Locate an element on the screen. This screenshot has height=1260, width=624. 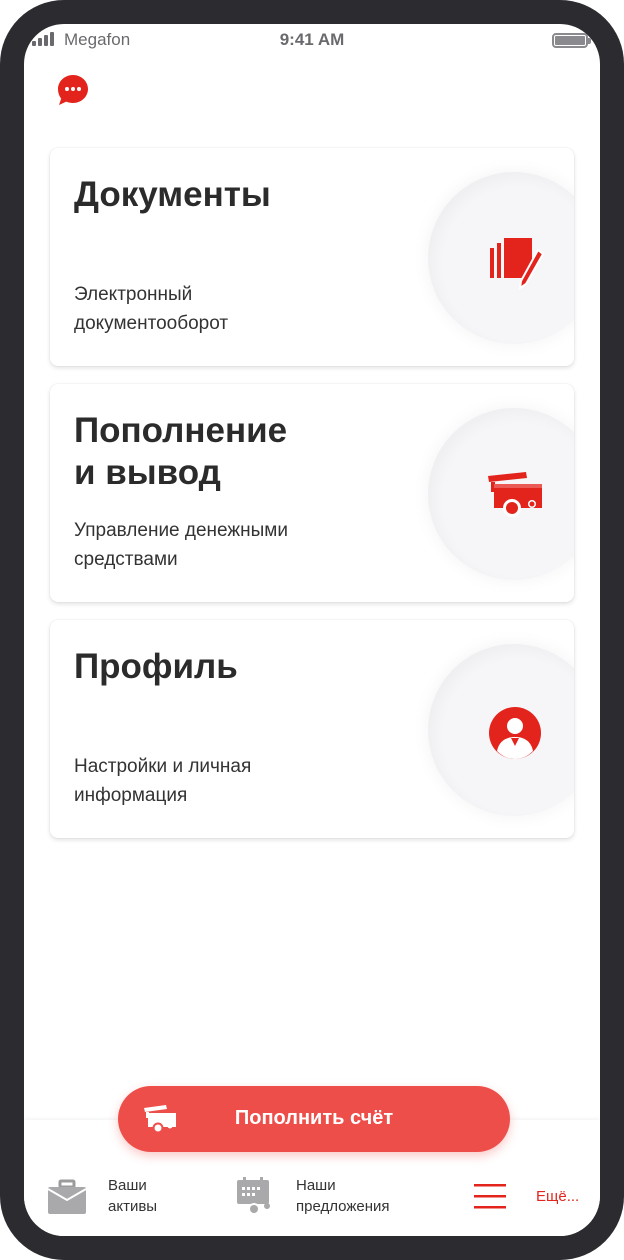
card-title: Документы is located at coordinates (172, 194).